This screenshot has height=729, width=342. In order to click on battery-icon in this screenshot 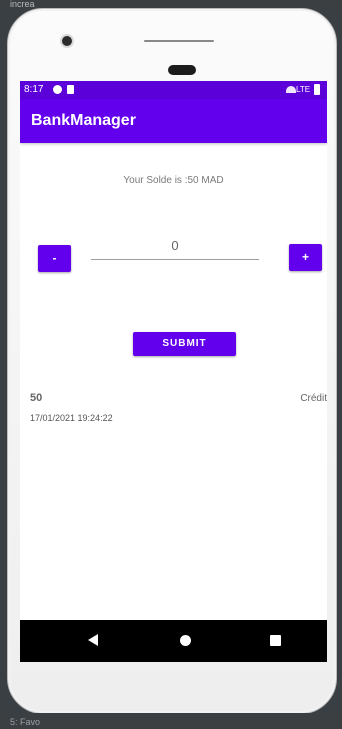, I will do `click(317, 89)`.